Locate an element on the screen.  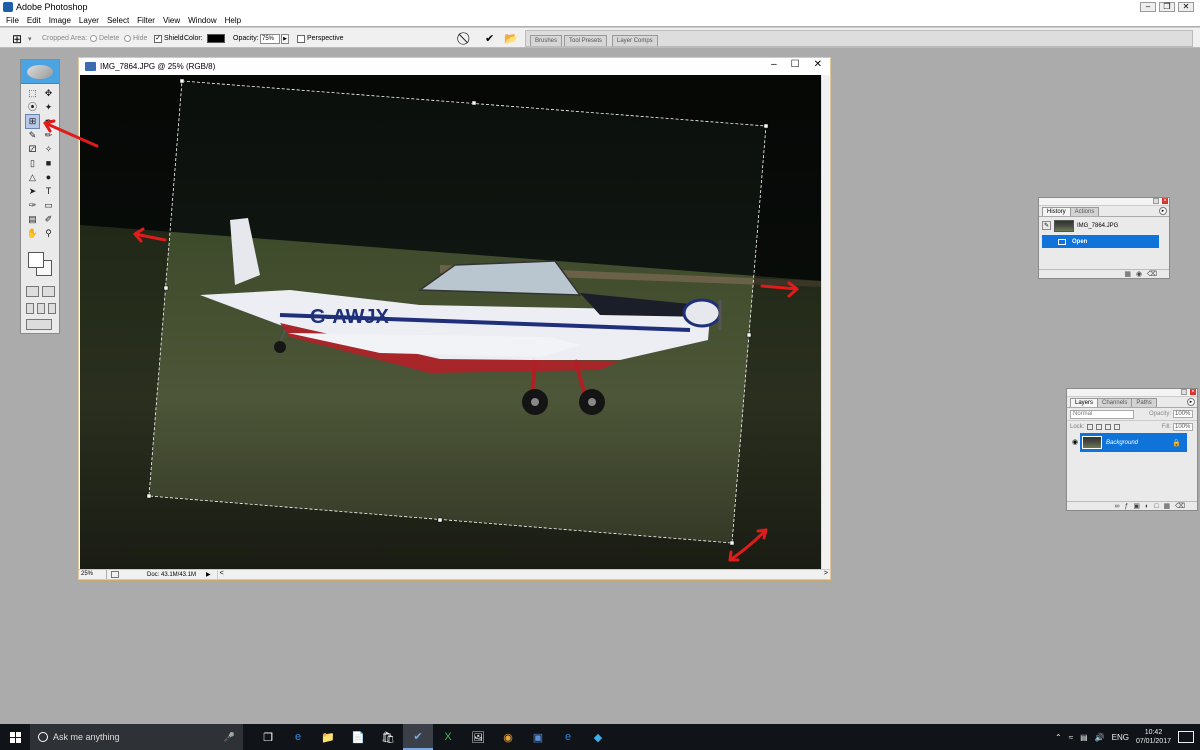
tab-actions: Actions is located at coordinates (1084, 211).